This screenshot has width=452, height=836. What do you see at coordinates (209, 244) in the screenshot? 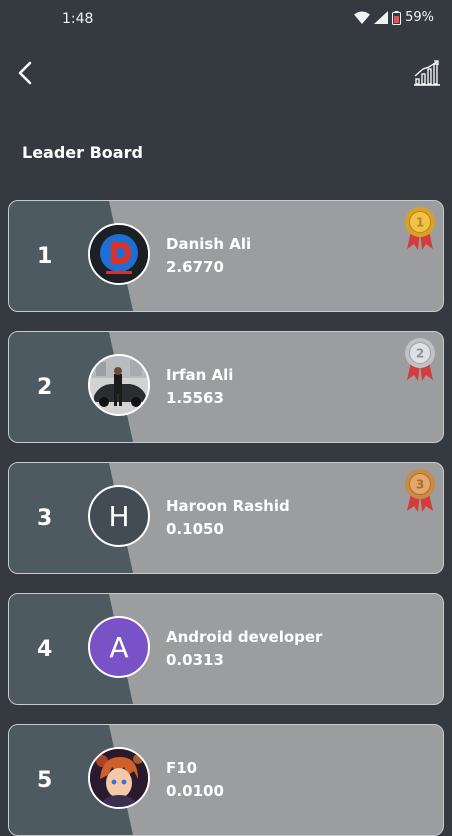
I see `player-name: Danish Ali` at bounding box center [209, 244].